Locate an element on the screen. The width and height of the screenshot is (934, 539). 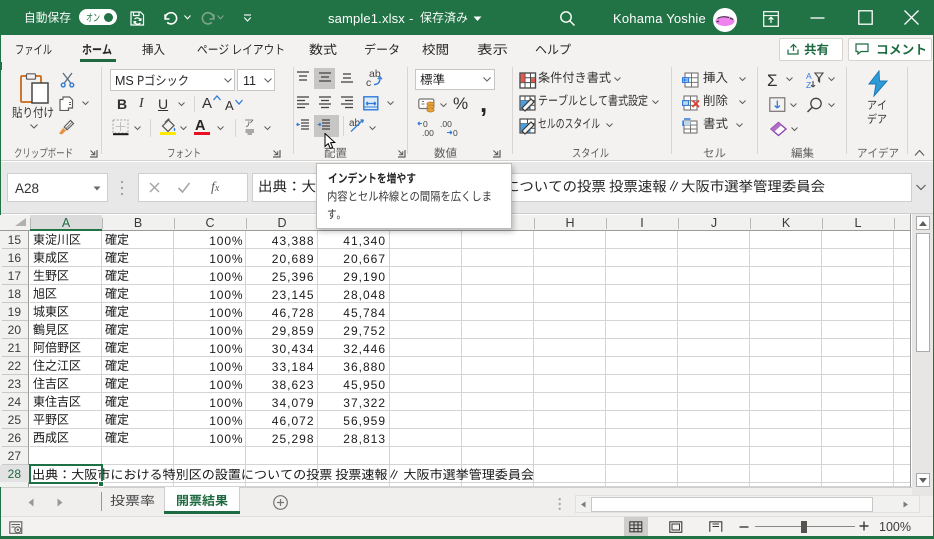
svg-text: Z is located at coordinates (808, 84).